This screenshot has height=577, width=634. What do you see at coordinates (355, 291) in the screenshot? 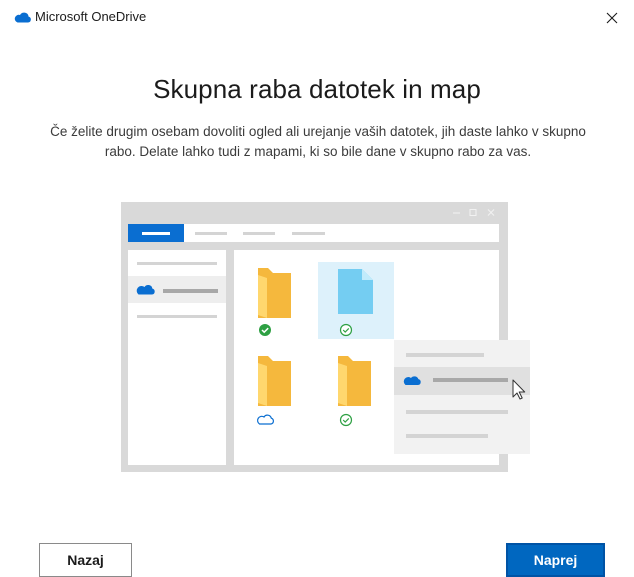
I see `file-icon` at bounding box center [355, 291].